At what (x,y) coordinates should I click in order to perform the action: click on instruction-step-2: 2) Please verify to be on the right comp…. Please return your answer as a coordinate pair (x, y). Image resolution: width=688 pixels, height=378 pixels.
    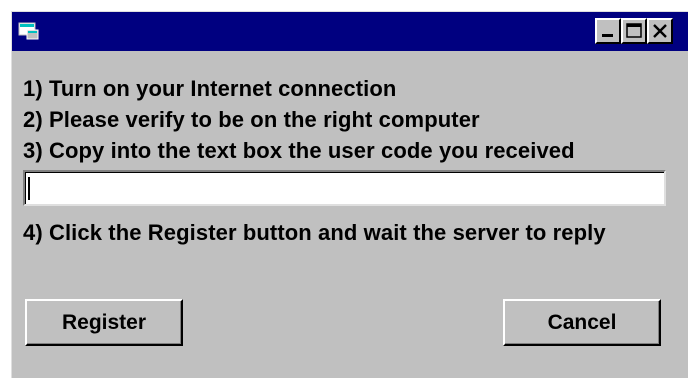
    Looking at the image, I should click on (251, 119).